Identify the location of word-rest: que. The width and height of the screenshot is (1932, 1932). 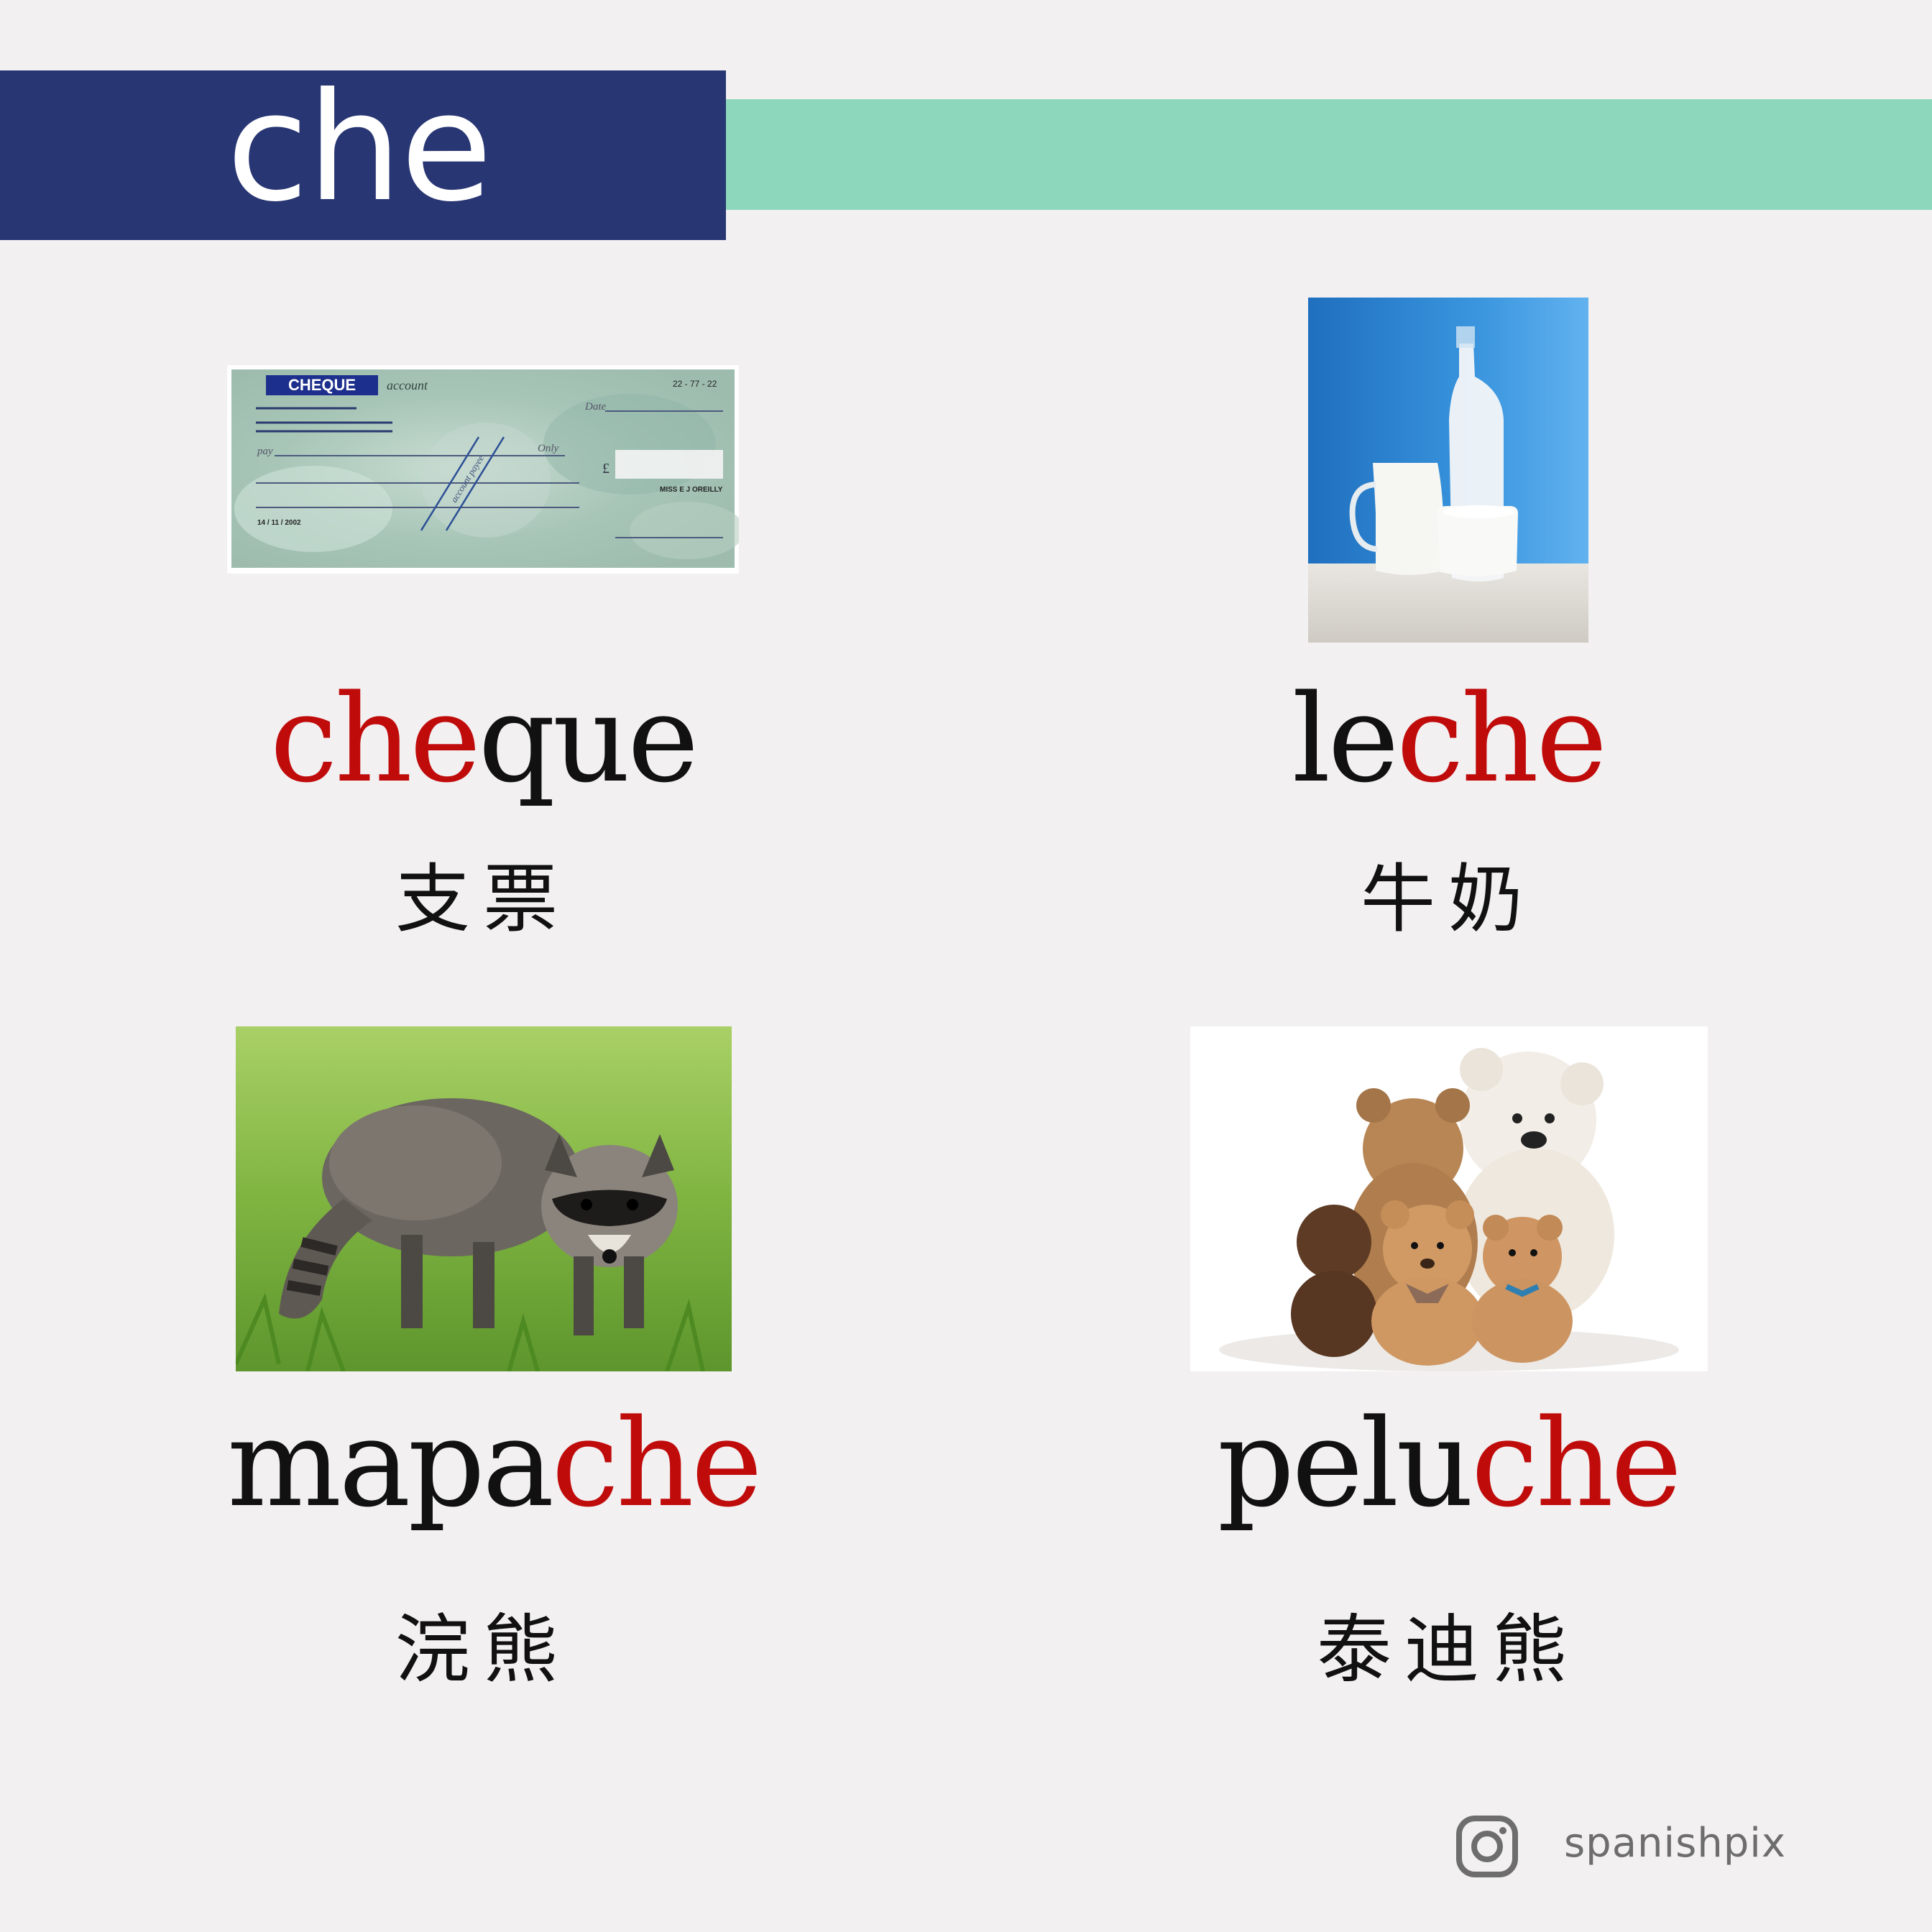
(588, 738).